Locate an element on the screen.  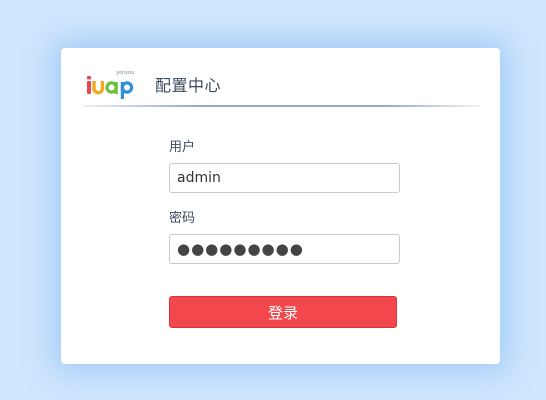
username-label: 用户 is located at coordinates (182, 147).